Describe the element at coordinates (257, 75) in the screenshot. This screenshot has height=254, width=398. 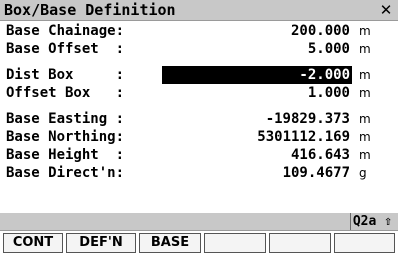
I see `dist-box-input: -2.000` at that location.